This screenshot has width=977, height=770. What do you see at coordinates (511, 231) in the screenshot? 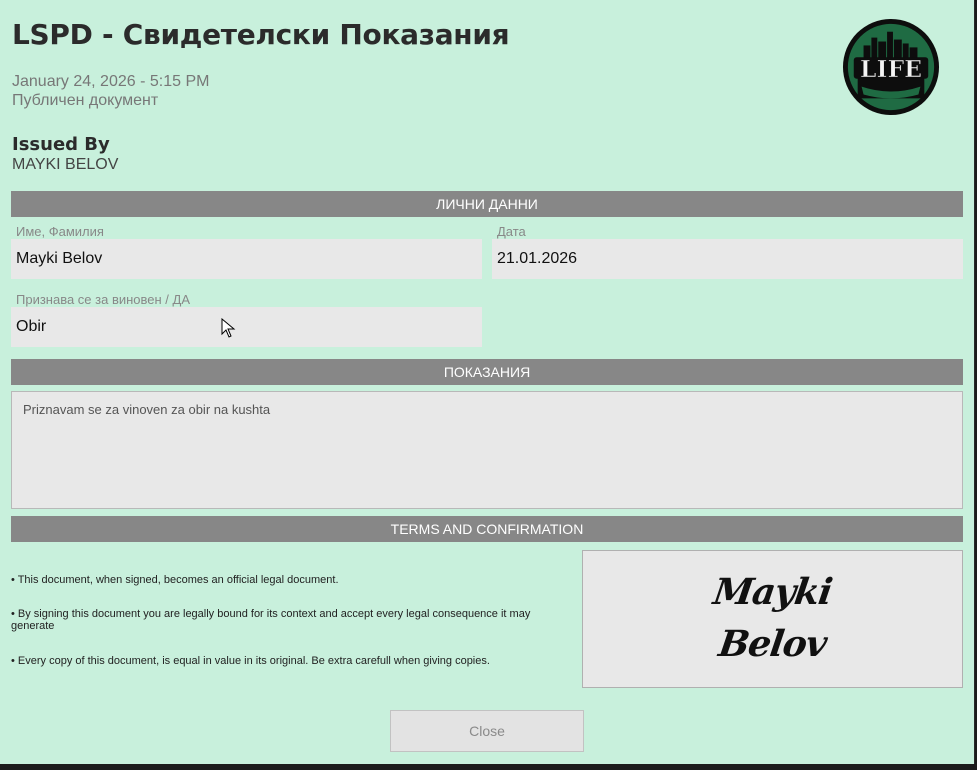
I see `date-field-label: Дата` at bounding box center [511, 231].